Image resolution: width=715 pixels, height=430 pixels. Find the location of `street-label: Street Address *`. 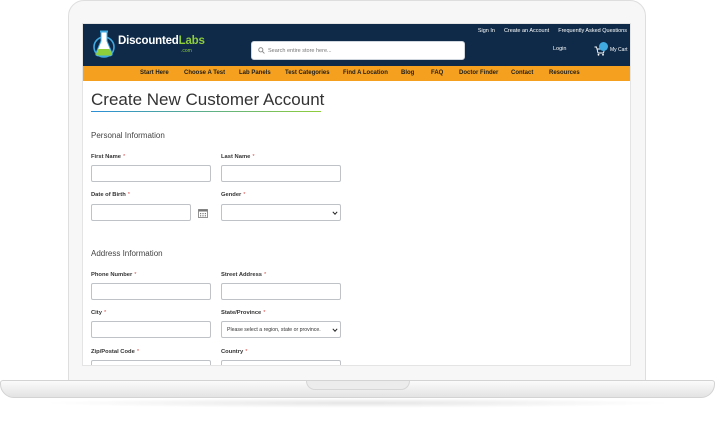

street-label: Street Address * is located at coordinates (243, 275).